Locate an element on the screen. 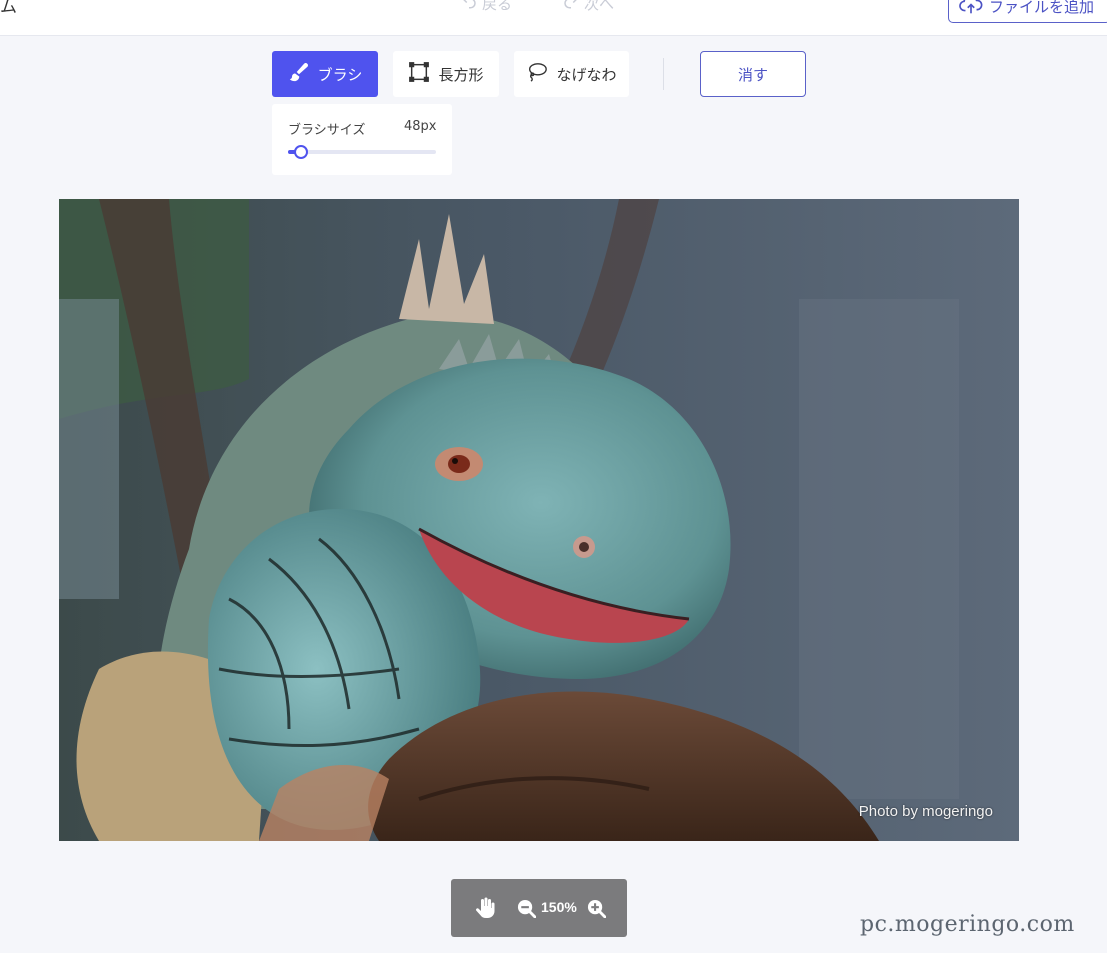 Image resolution: width=1107 pixels, height=953 pixels. brush-tool-label: ブラシ is located at coordinates (340, 74).